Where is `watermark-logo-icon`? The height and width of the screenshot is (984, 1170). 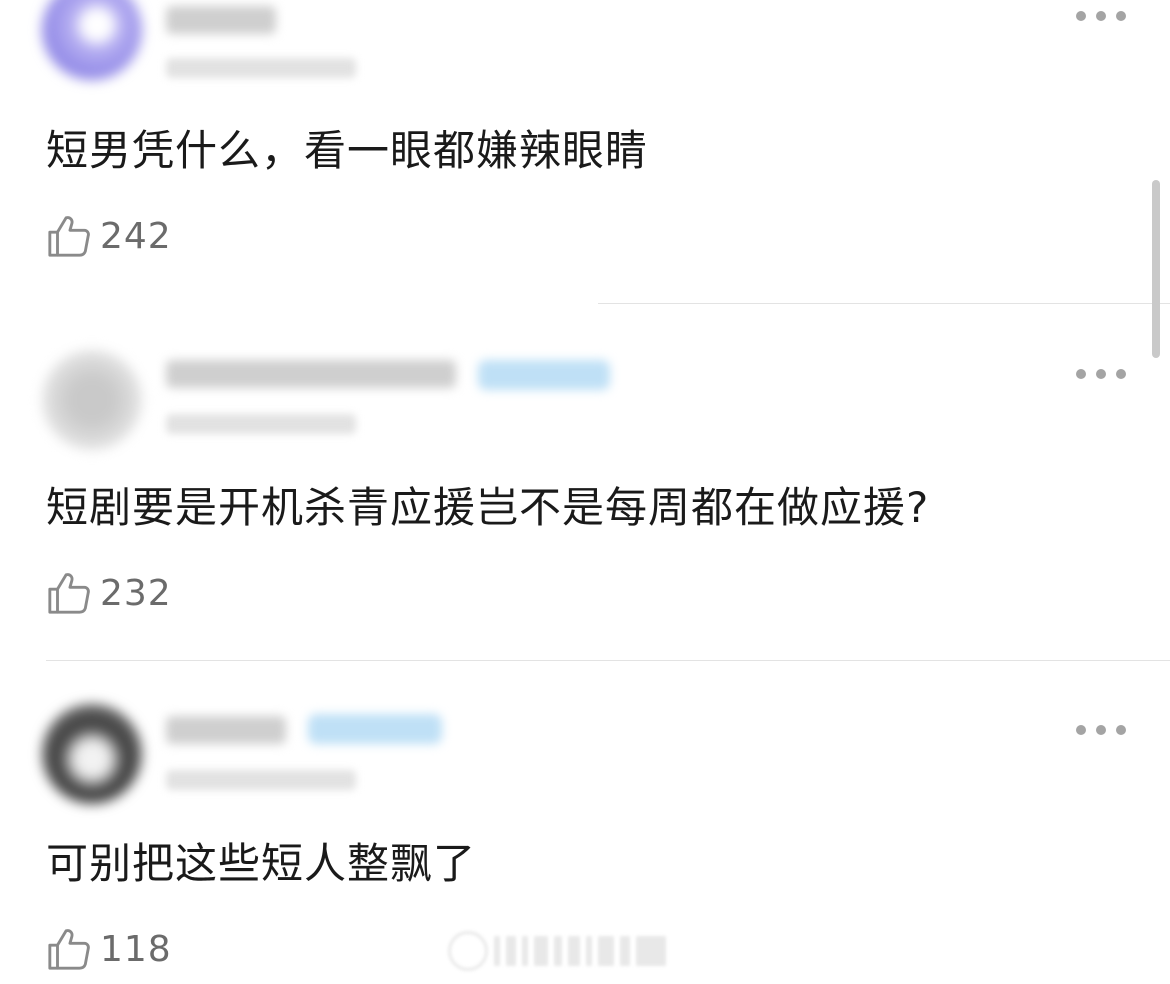
watermark-logo-icon is located at coordinates (468, 951).